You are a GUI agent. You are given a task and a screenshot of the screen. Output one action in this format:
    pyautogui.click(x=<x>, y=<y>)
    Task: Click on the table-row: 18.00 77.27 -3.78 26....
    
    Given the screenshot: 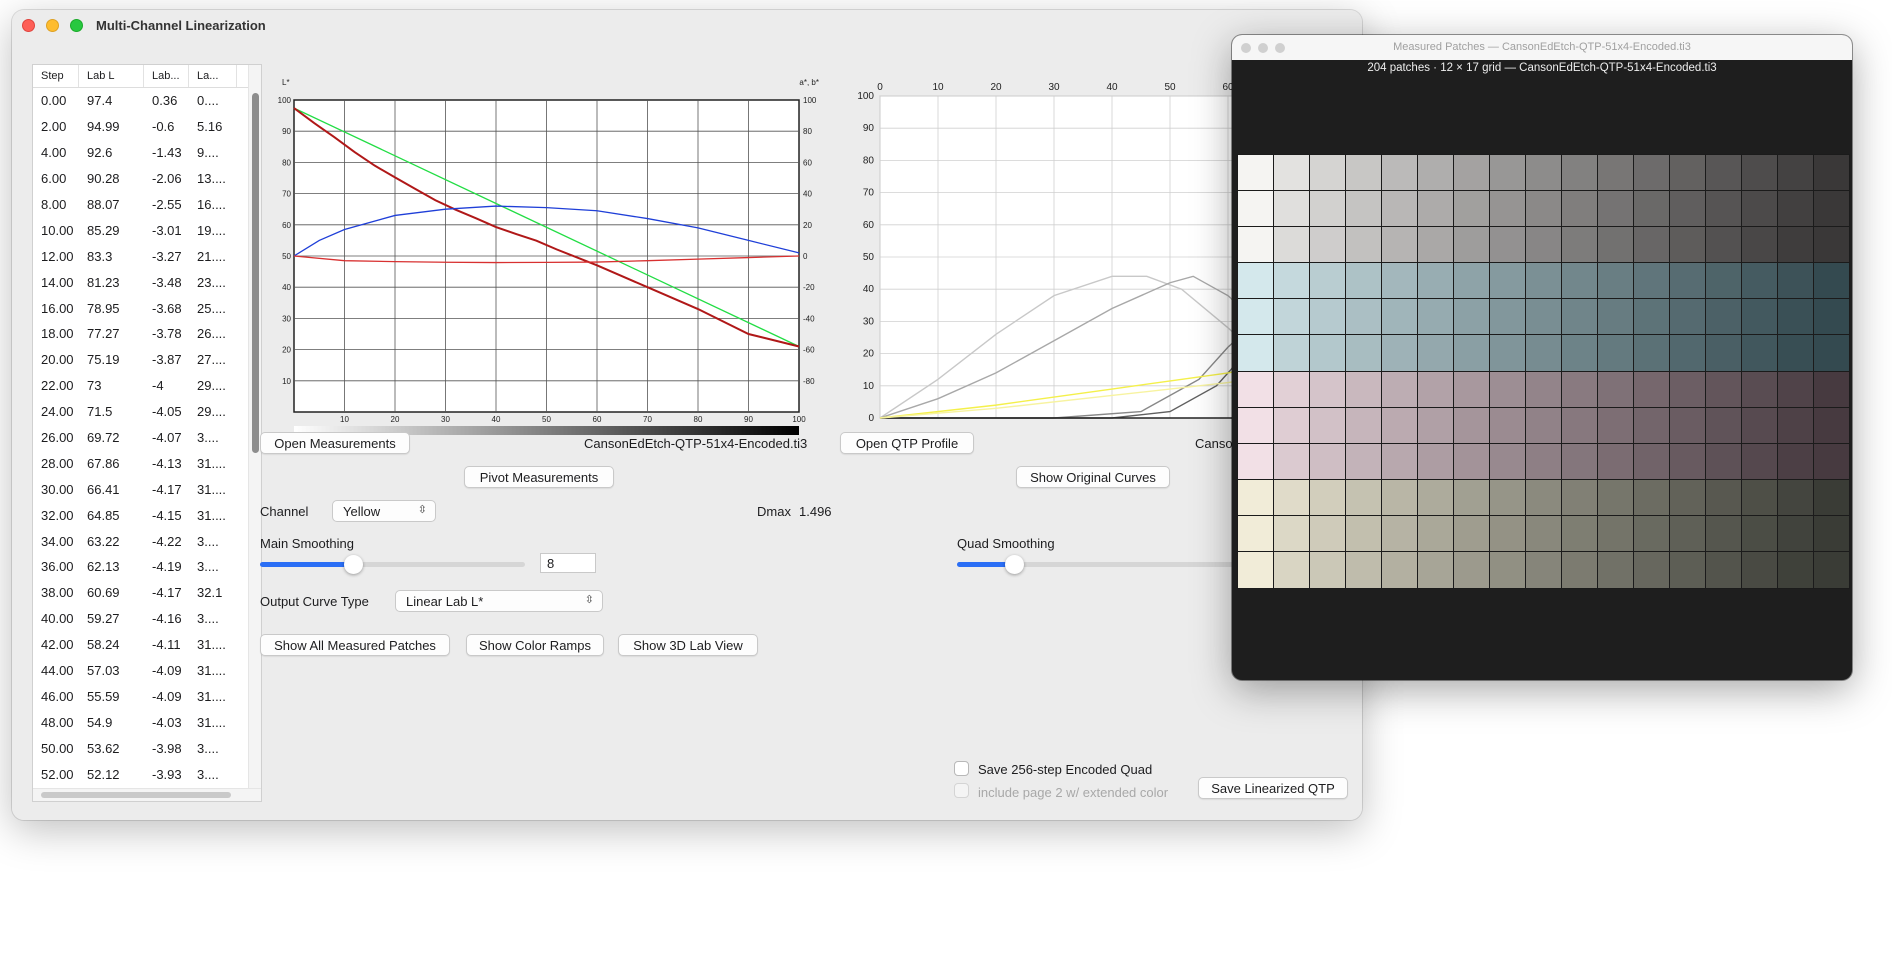 What is the action you would take?
    pyautogui.click(x=147, y=334)
    